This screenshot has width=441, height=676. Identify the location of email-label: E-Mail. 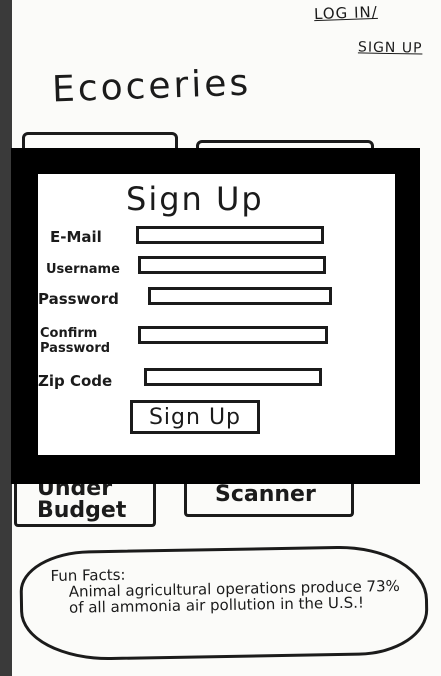
(76, 237).